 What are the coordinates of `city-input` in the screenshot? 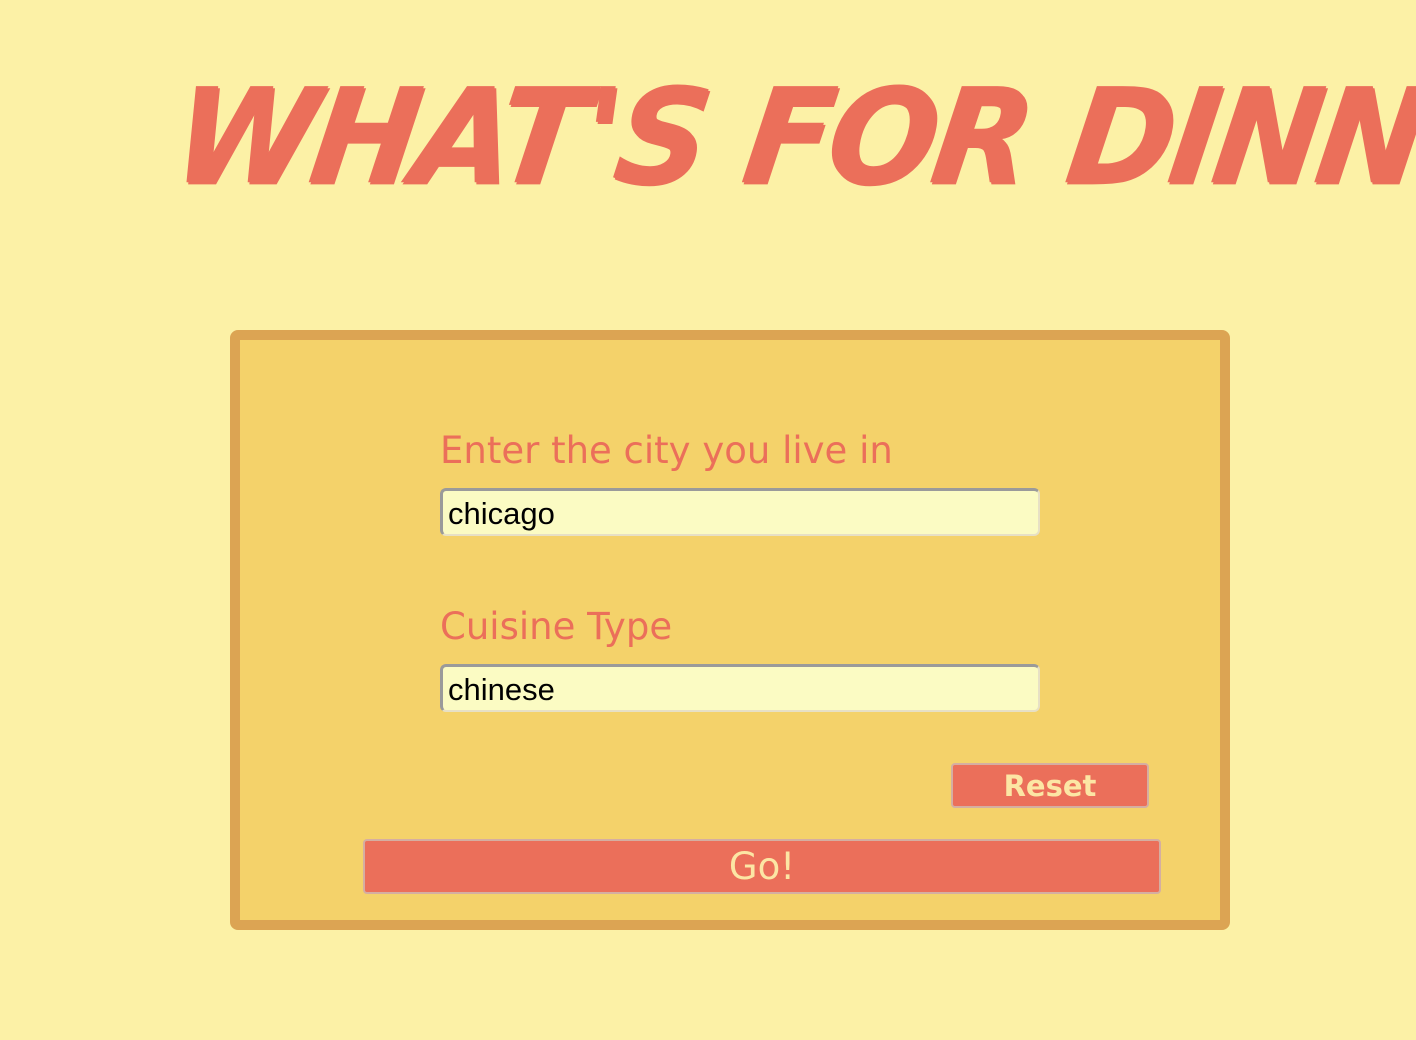 It's located at (740, 512).